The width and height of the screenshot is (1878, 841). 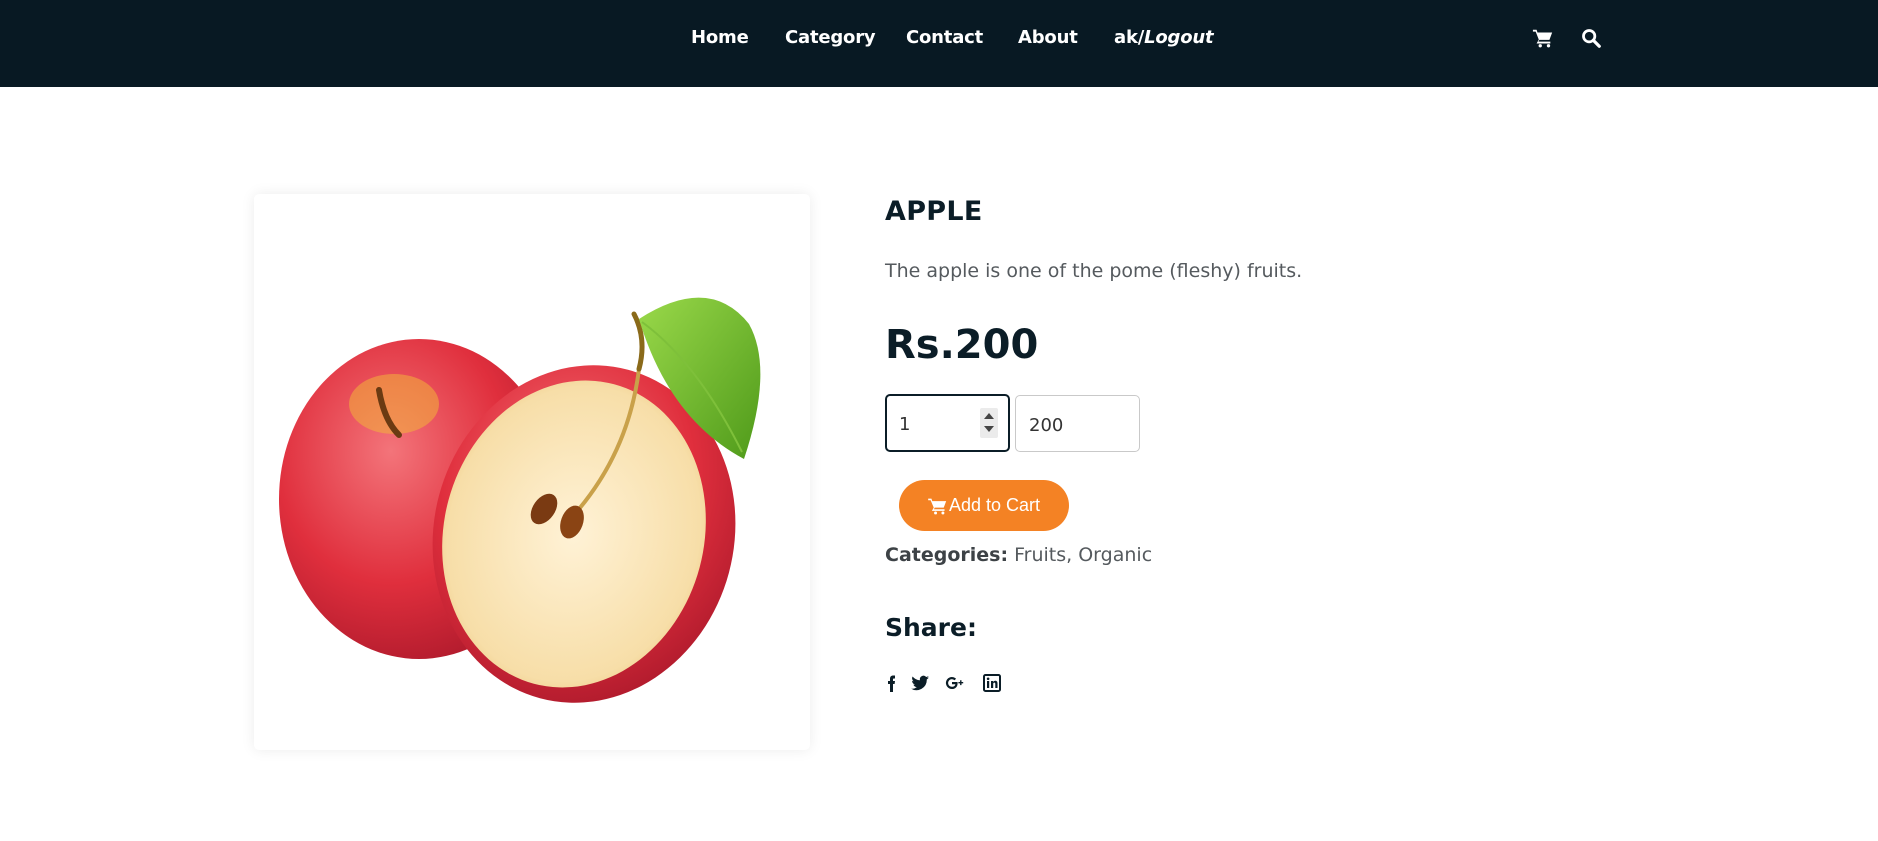 I want to click on add-to-cart-button: Add to Cart, so click(x=984, y=505).